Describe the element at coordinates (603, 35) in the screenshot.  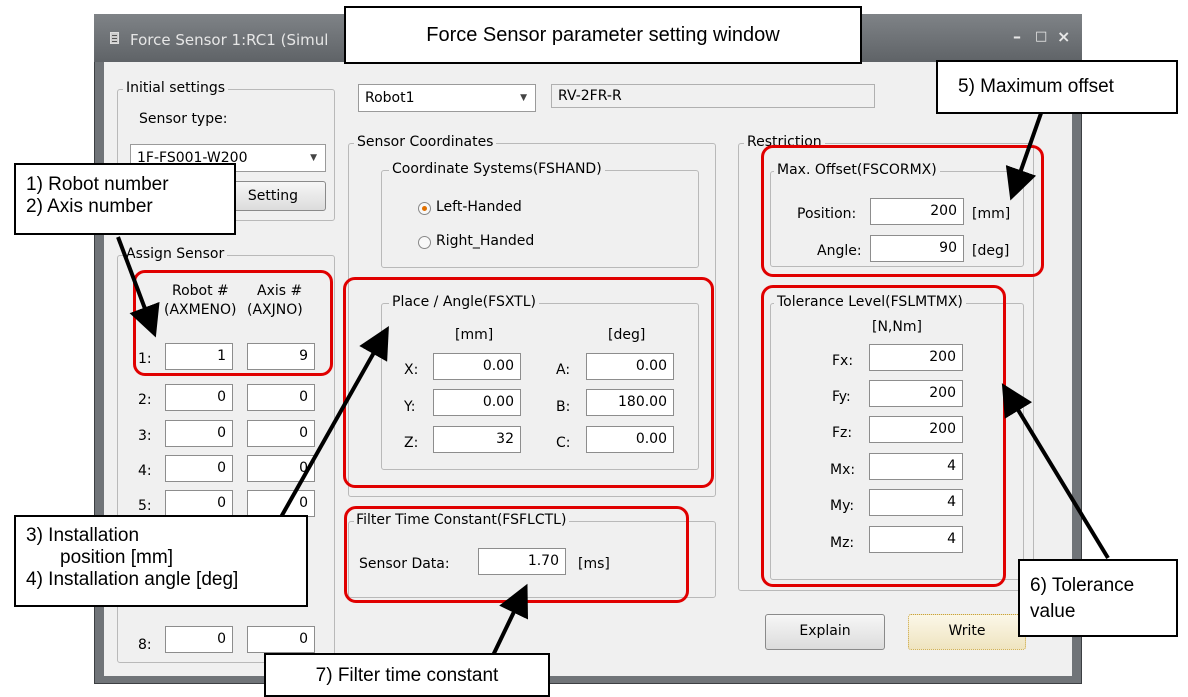
I see `window-title-callout: Force Sensor parameter setting window` at that location.